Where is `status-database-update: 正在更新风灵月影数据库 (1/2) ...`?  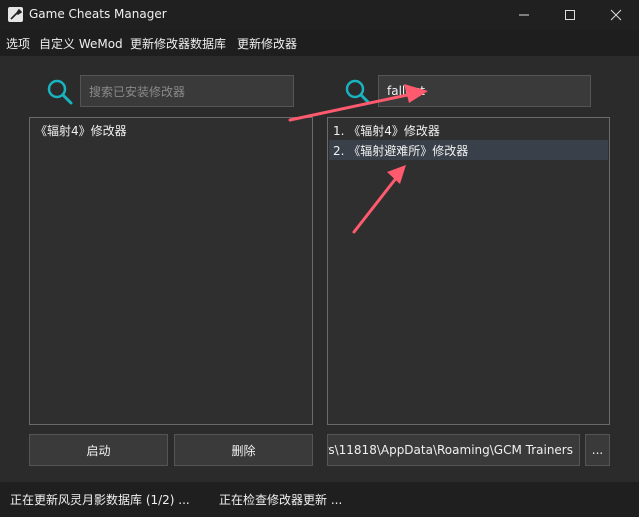
status-database-update: 正在更新风灵月影数据库 (1/2) ... is located at coordinates (100, 500).